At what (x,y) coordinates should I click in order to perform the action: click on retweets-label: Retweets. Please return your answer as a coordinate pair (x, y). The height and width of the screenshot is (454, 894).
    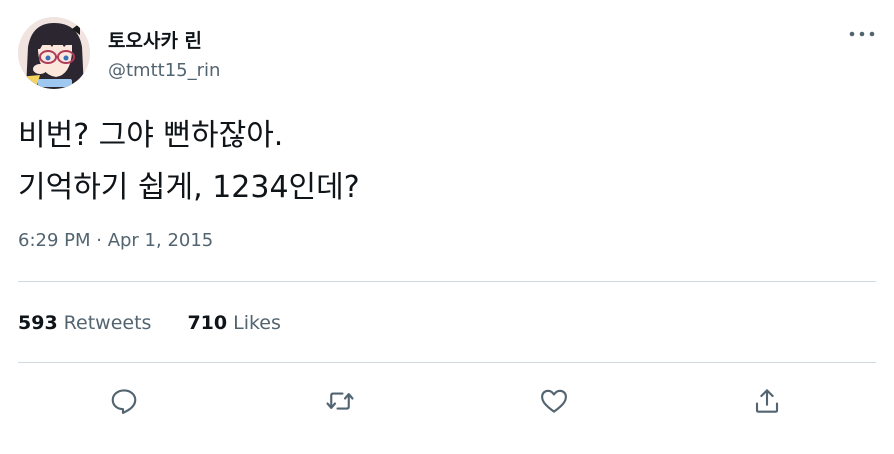
    Looking at the image, I should click on (107, 323).